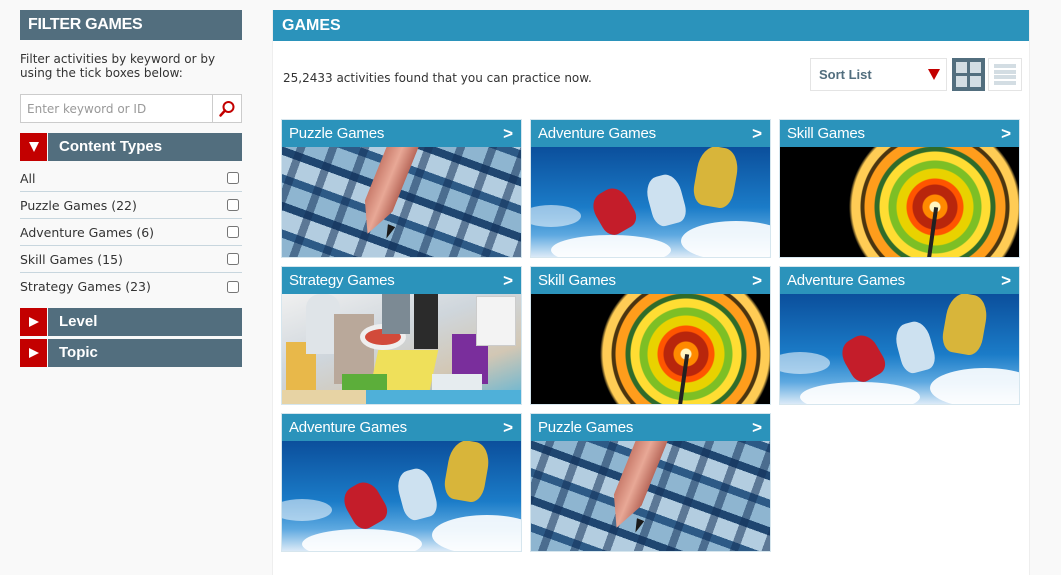  What do you see at coordinates (78, 205) in the screenshot?
I see `filter-item-label: Puzzle Games (22)` at bounding box center [78, 205].